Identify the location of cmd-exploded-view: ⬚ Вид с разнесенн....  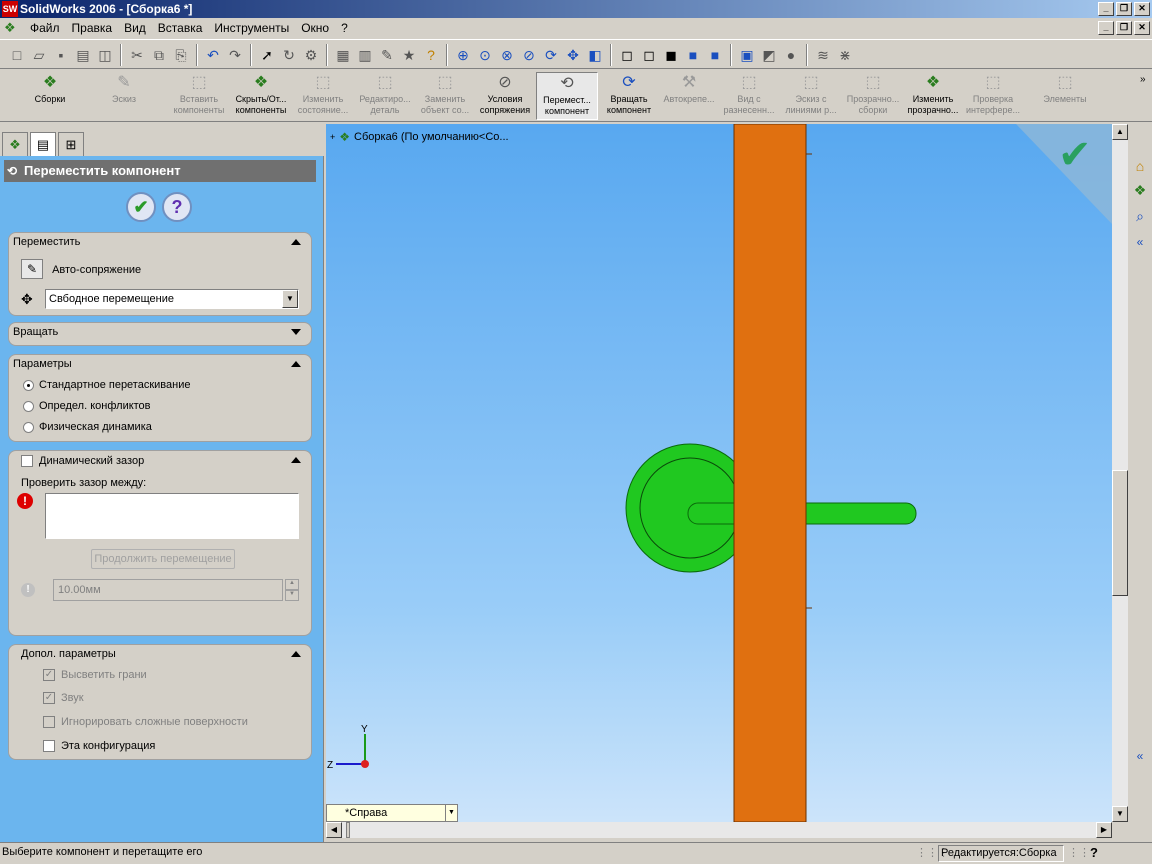
(749, 96).